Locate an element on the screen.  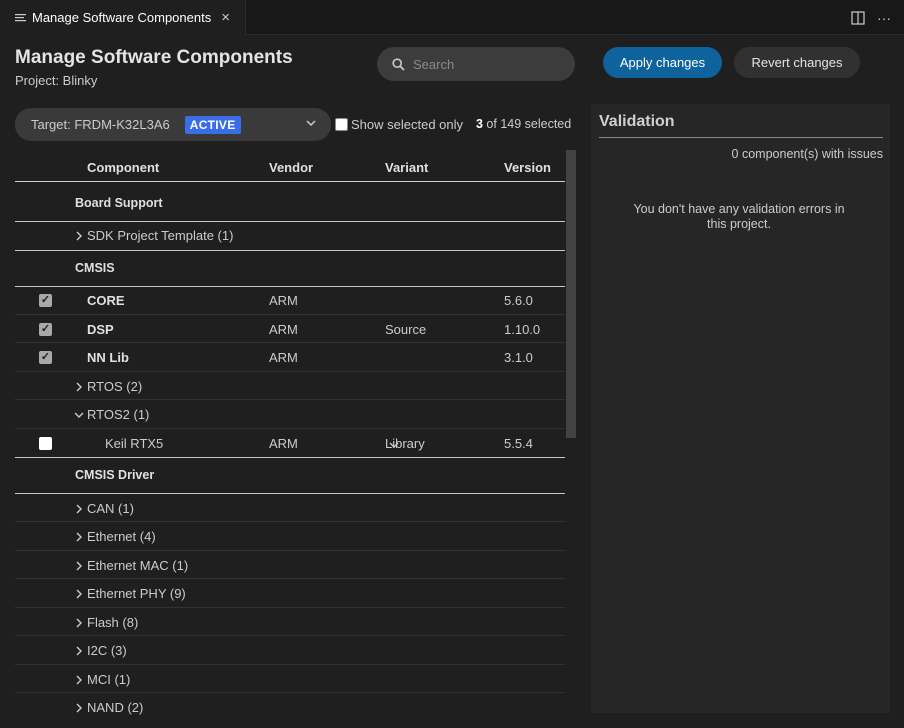
group-name: MCI (1) is located at coordinates (109, 679).